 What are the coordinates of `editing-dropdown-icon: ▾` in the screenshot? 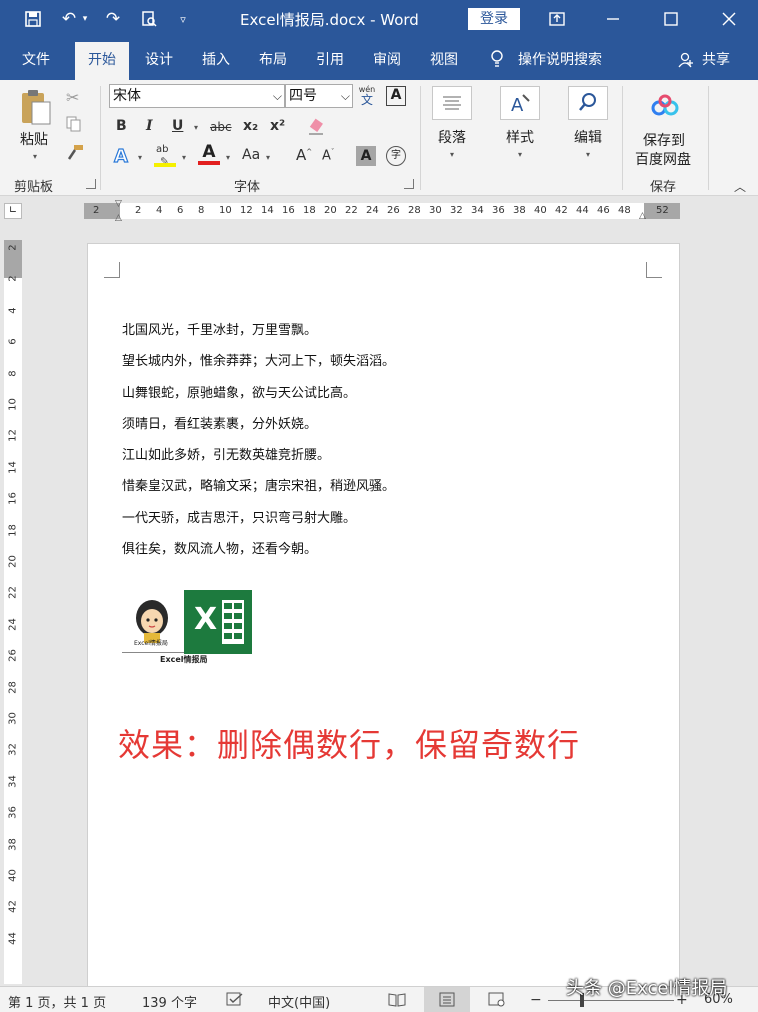 It's located at (588, 154).